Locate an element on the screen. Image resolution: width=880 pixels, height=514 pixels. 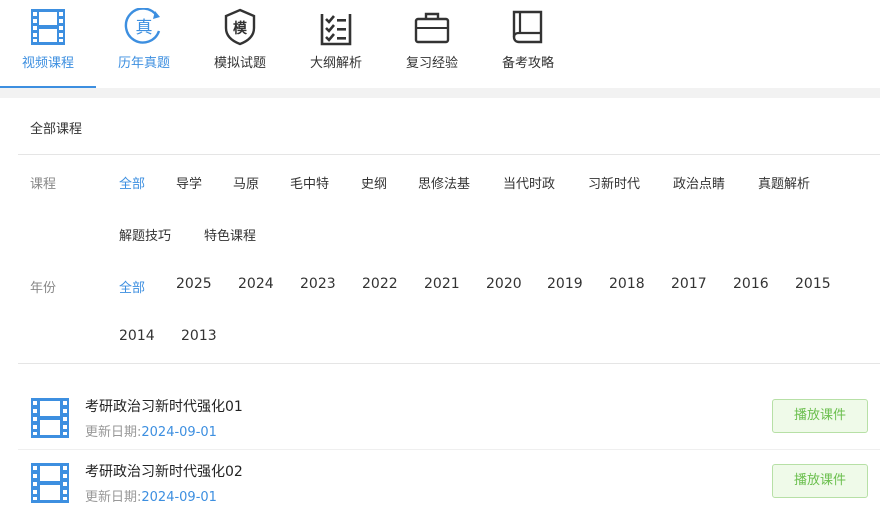
course-title: 考研政治习新时代强化01 is located at coordinates (164, 406).